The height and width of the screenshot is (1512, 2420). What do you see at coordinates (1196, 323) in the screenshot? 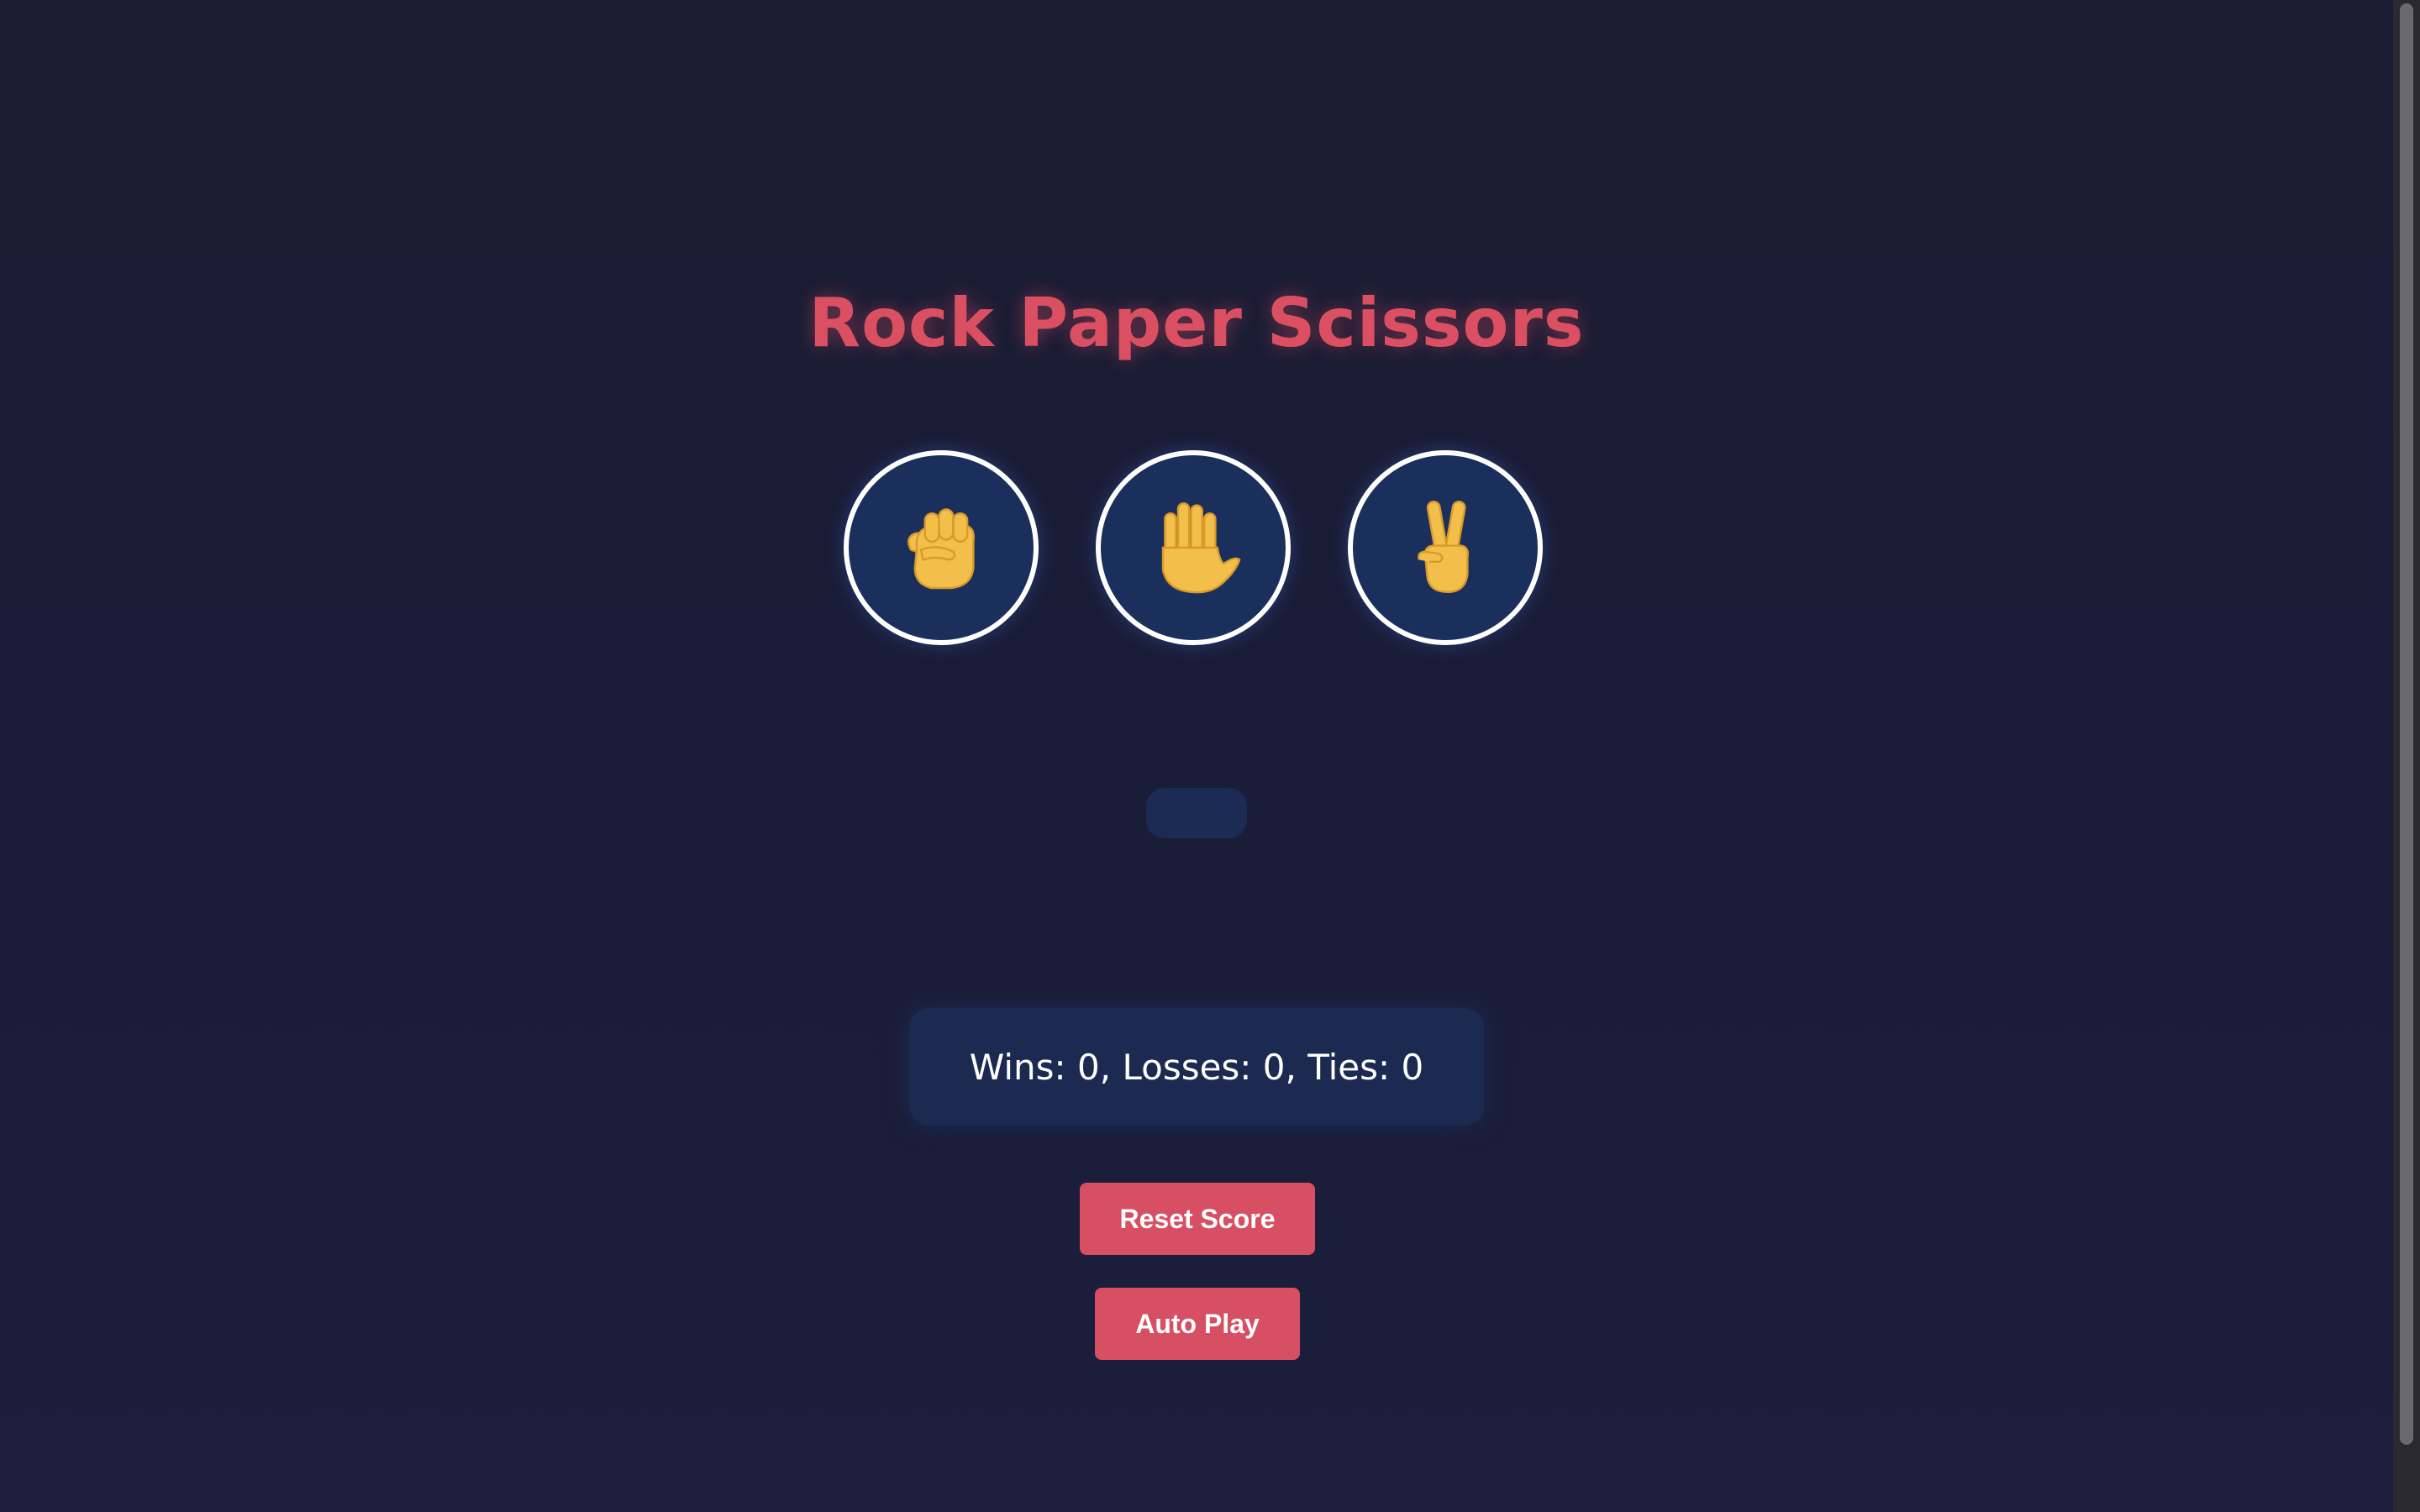
I see `page-title: Rock Paper Scissors` at bounding box center [1196, 323].